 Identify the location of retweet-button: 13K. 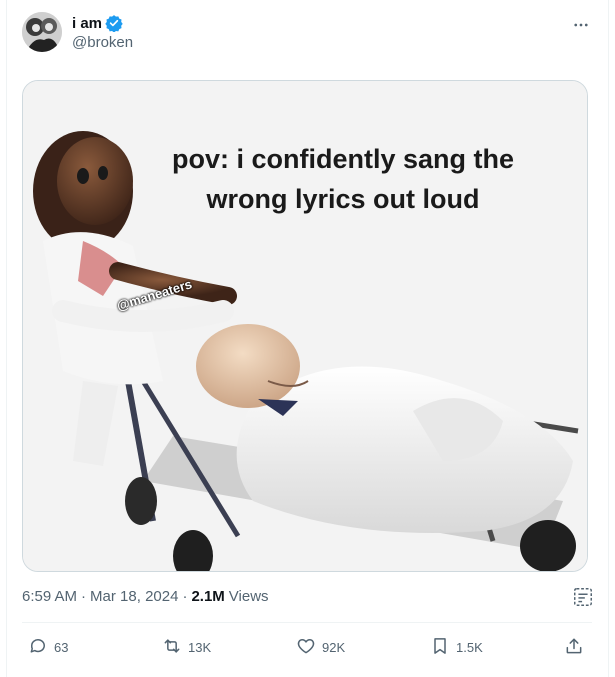
(186, 647).